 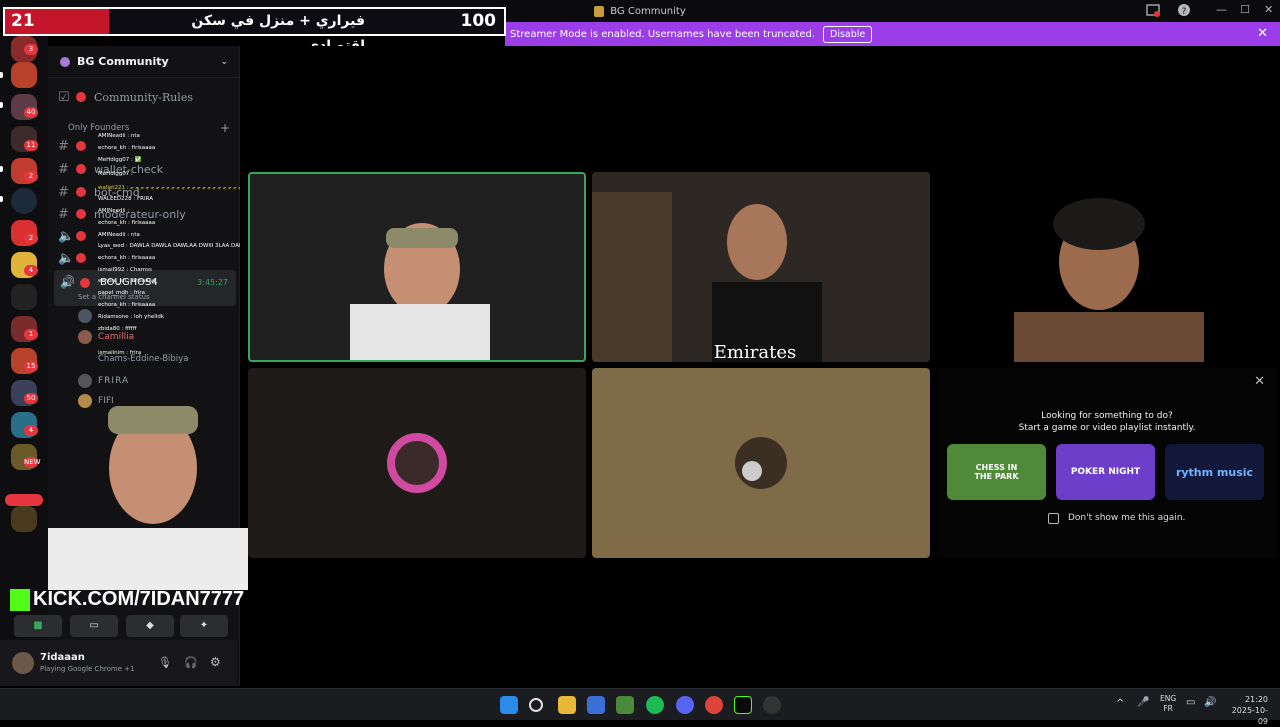 What do you see at coordinates (122, 293) in the screenshot?
I see `chat-line: papel_mdh : frira` at bounding box center [122, 293].